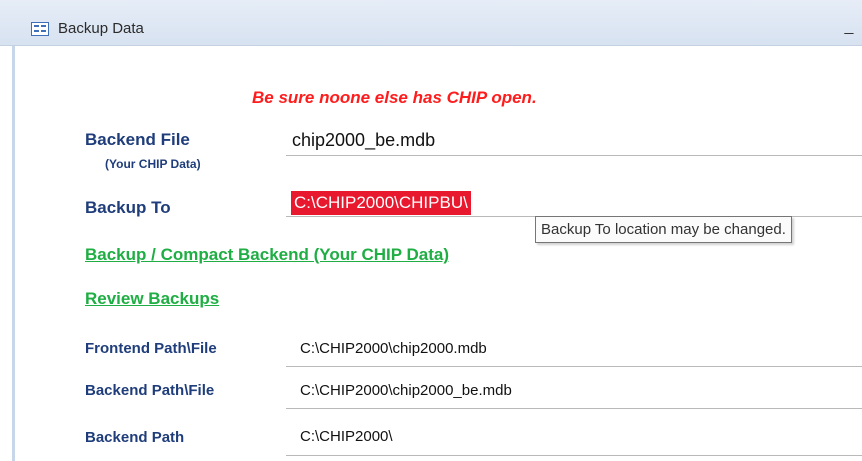  What do you see at coordinates (152, 299) in the screenshot?
I see `review-backups-link: Review Backups` at bounding box center [152, 299].